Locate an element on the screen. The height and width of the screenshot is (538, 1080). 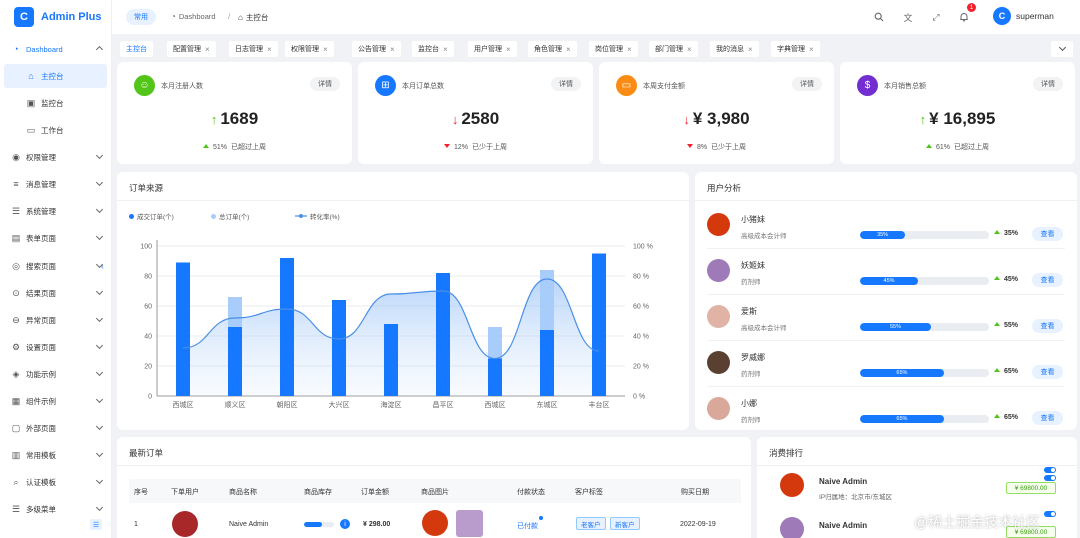
tab-2: 配置管理 × is located at coordinates (191, 49).